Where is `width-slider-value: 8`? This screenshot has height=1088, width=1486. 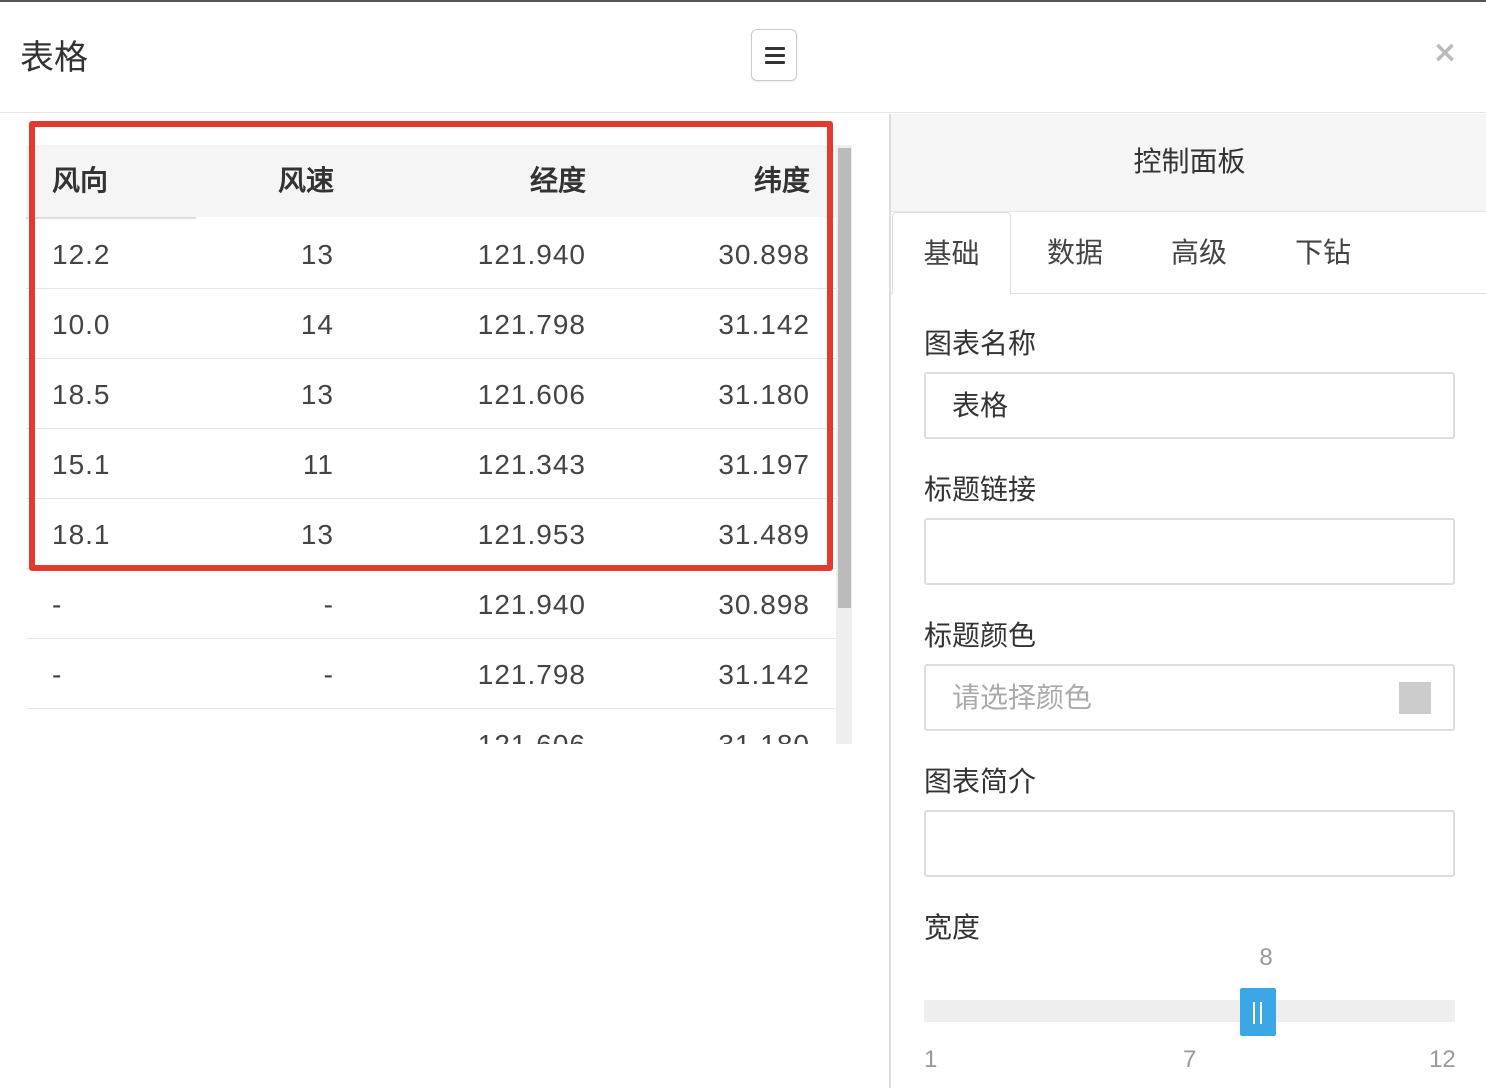
width-slider-value: 8 is located at coordinates (1266, 957).